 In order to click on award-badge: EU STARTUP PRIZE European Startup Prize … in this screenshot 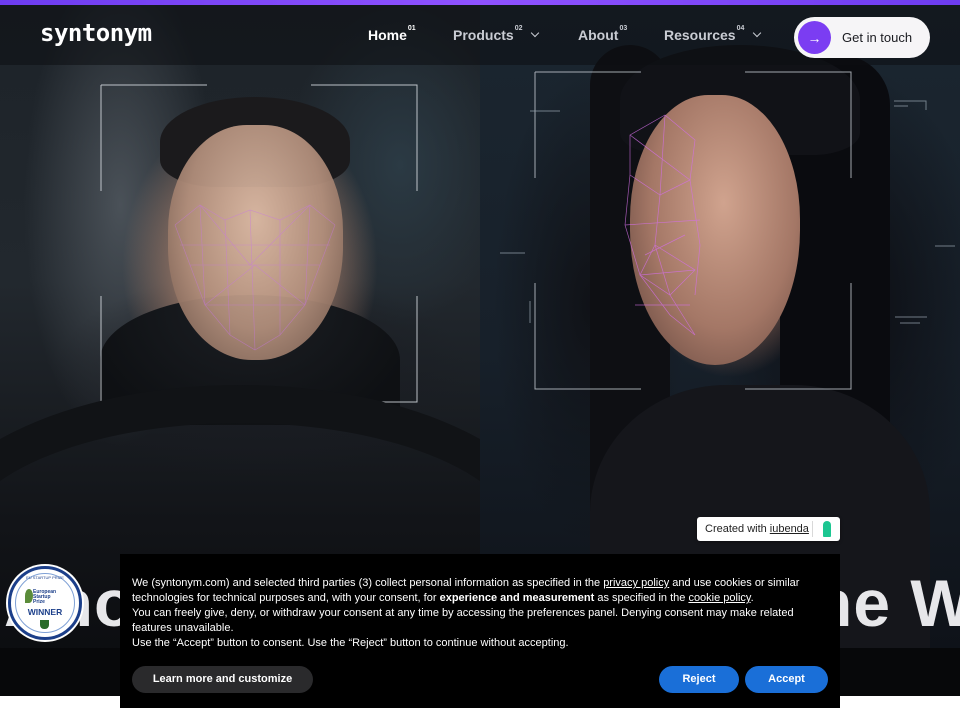, I will do `click(45, 603)`.